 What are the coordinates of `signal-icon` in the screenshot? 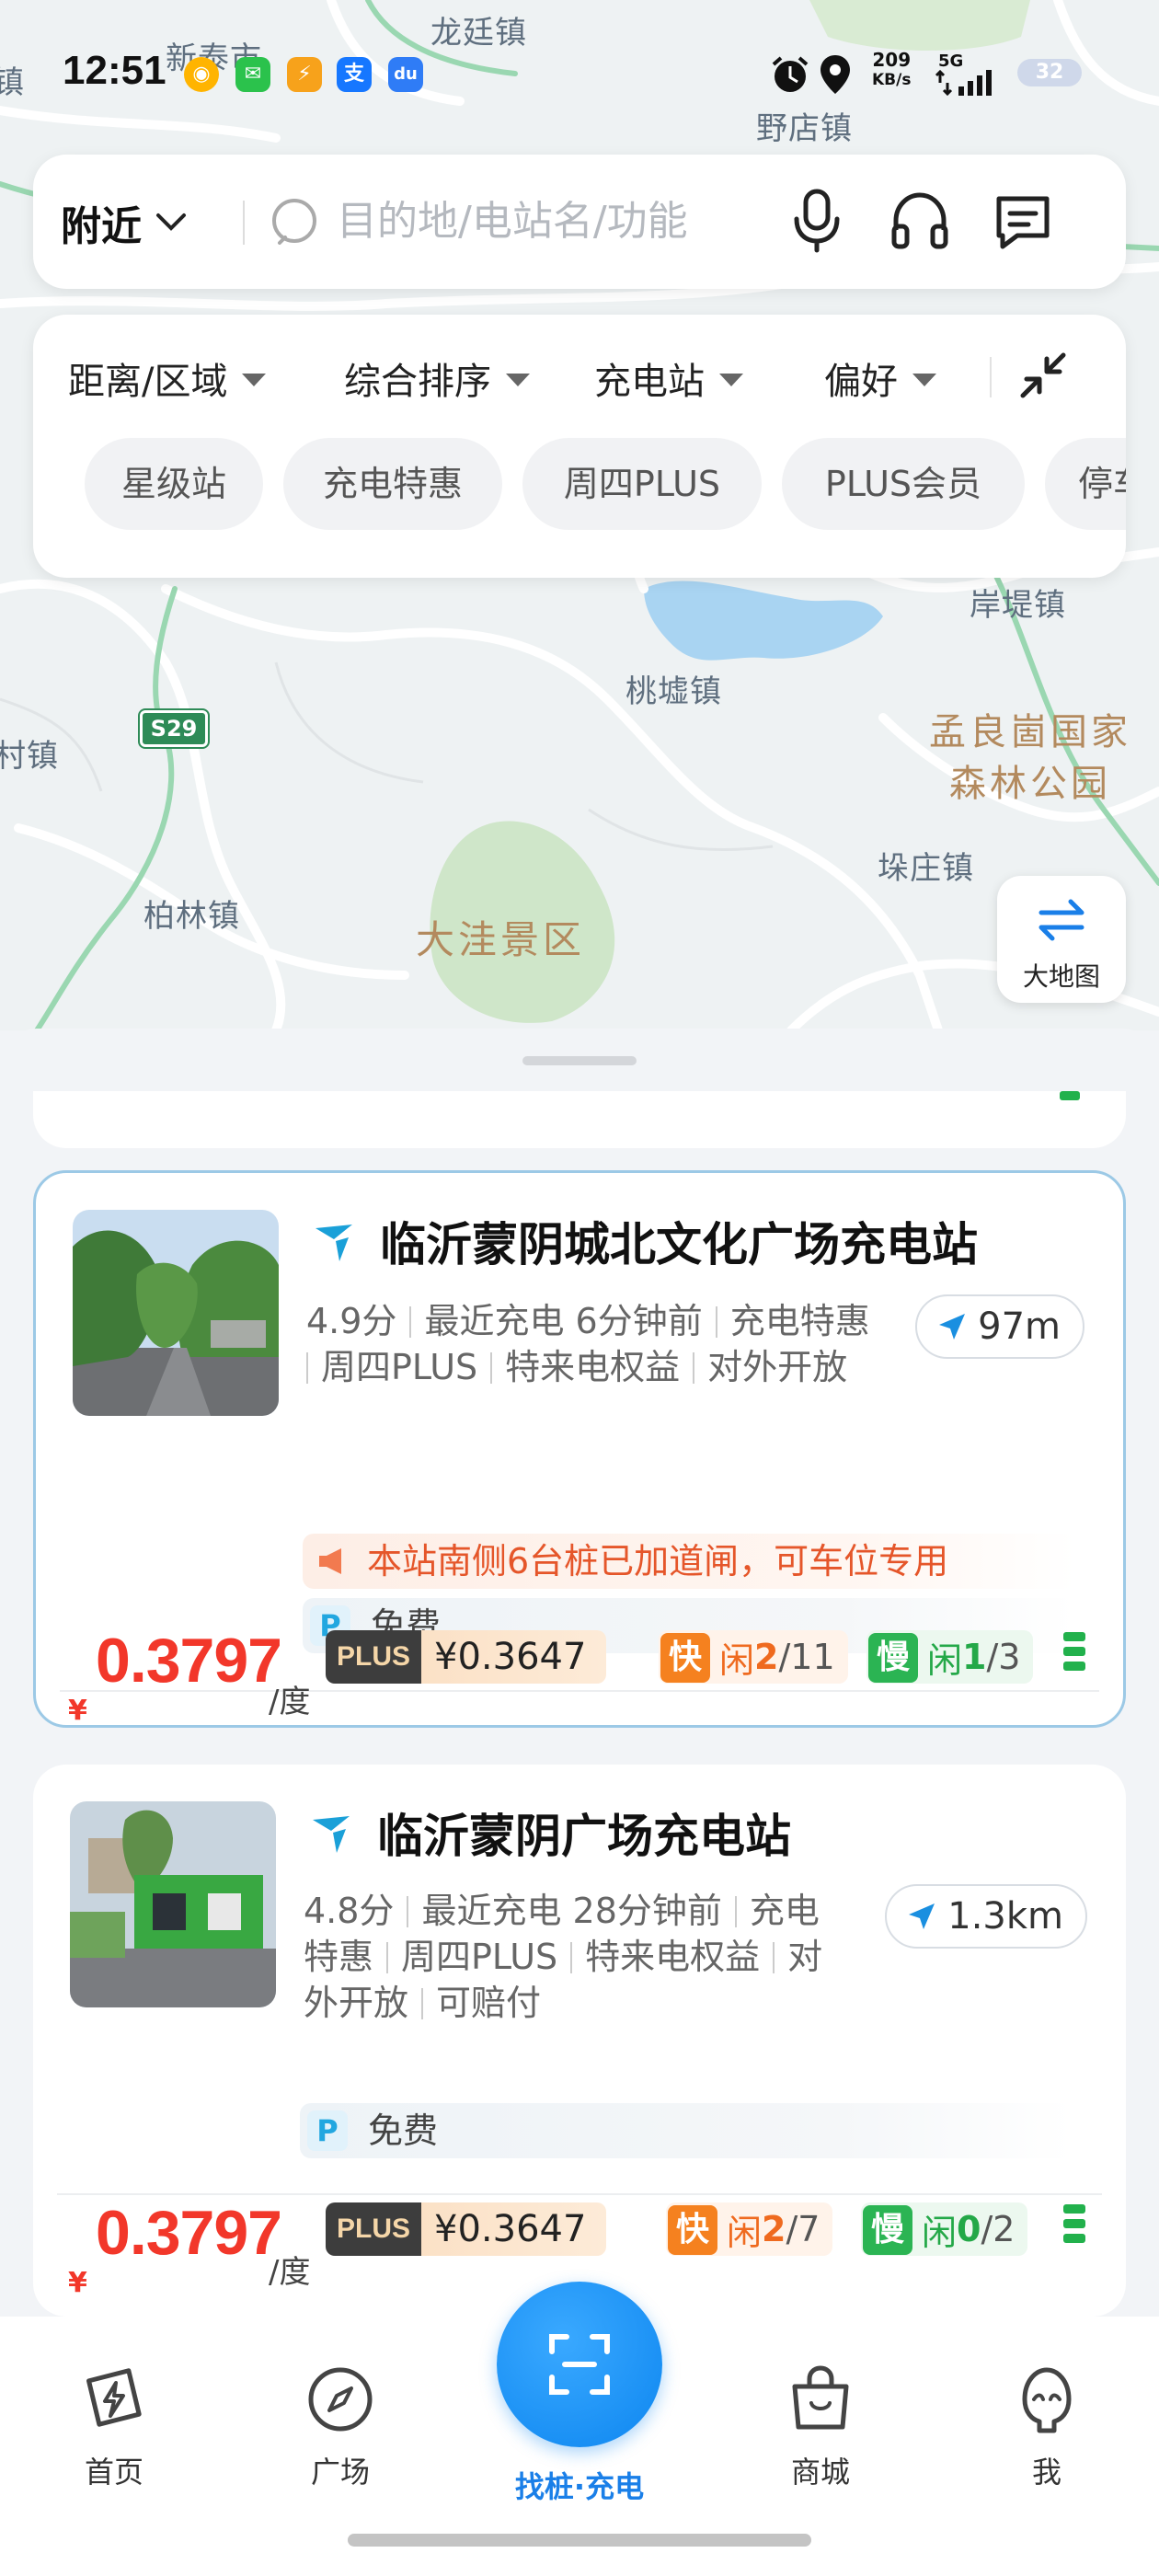 It's located at (963, 83).